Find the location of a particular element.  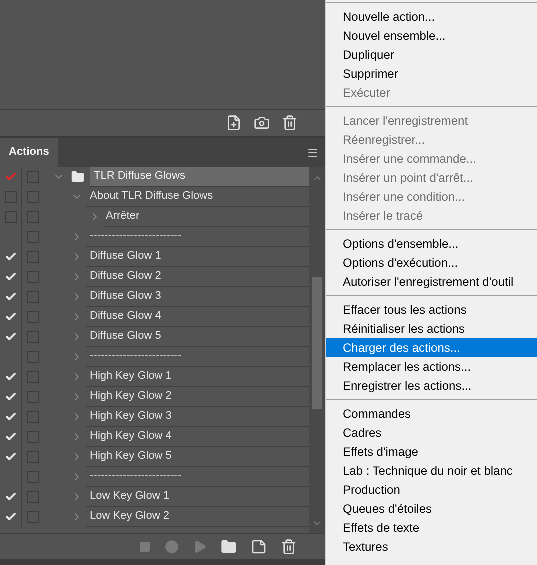

action-item: Diffuse Glow 2 is located at coordinates (197, 276).